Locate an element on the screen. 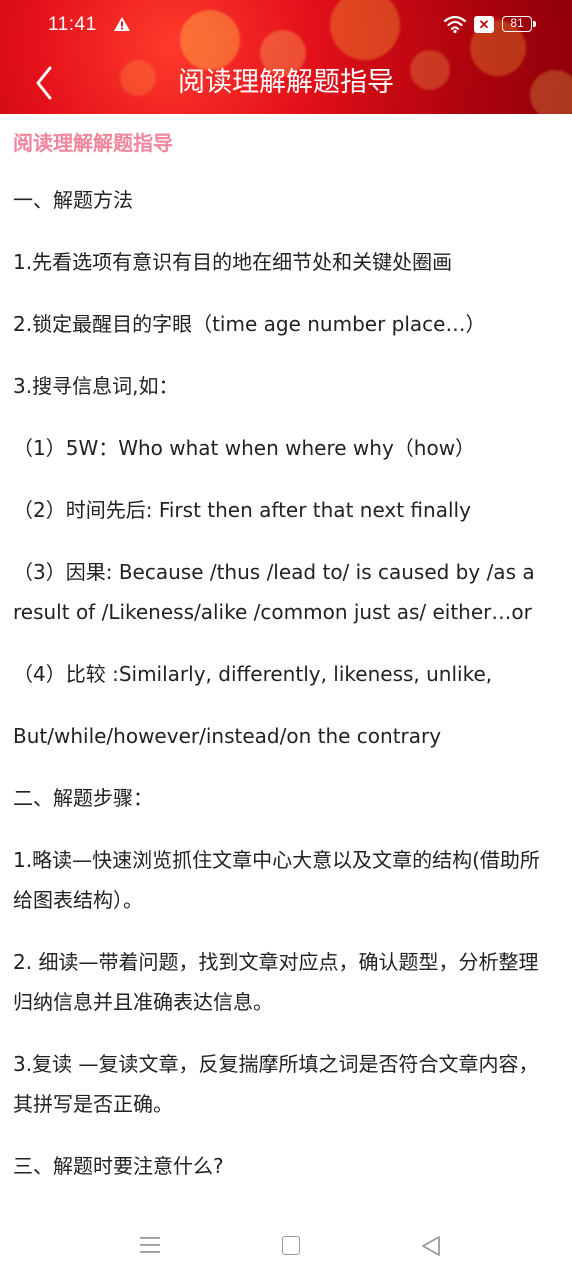  article-paragraph: 三、解题时要注意什么? is located at coordinates (118, 1166).